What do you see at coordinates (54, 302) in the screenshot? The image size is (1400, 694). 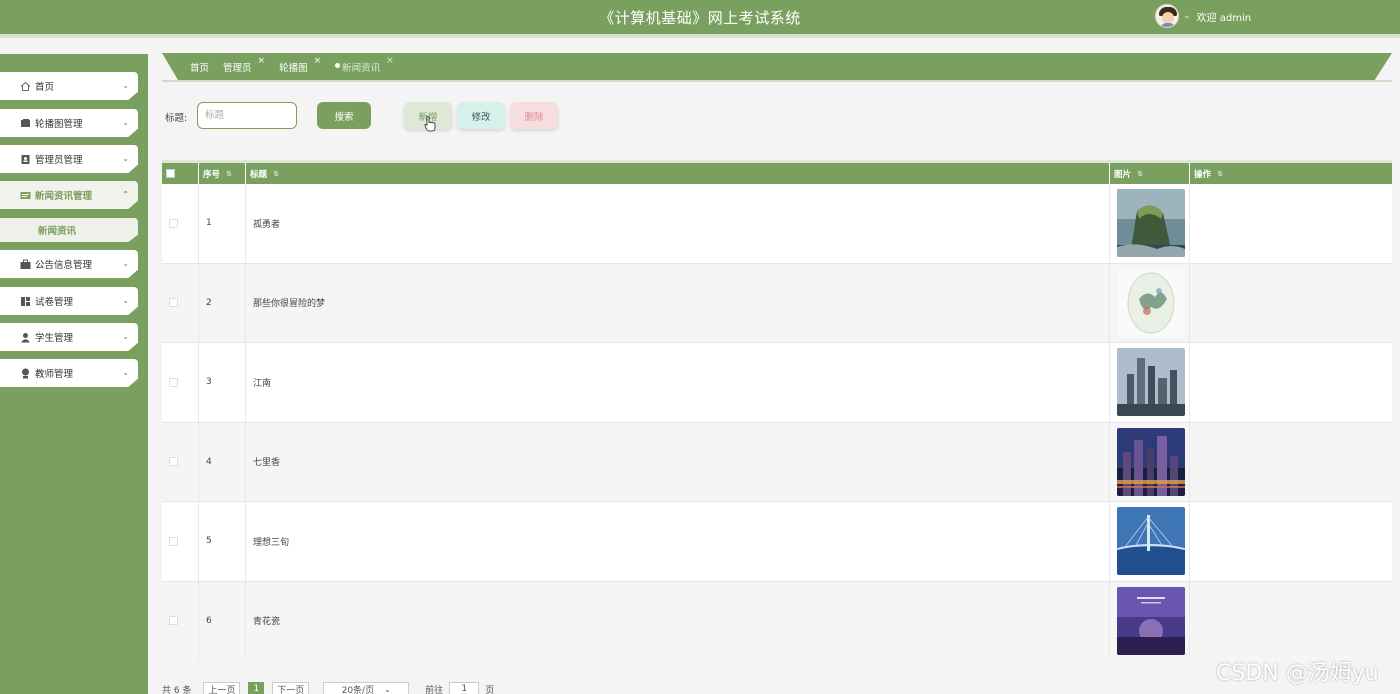 I see `sidebar-item-label: 试卷管理` at bounding box center [54, 302].